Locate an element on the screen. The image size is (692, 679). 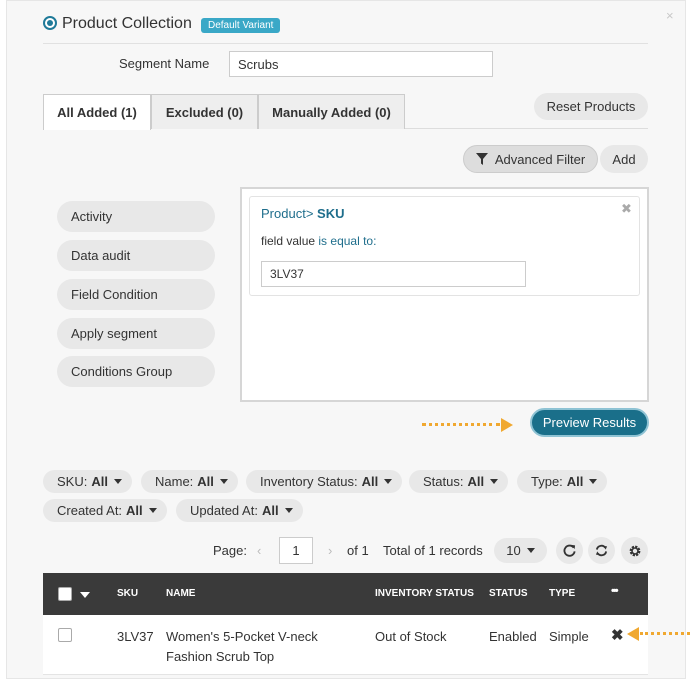
select-menu-caret-icon is located at coordinates (85, 595).